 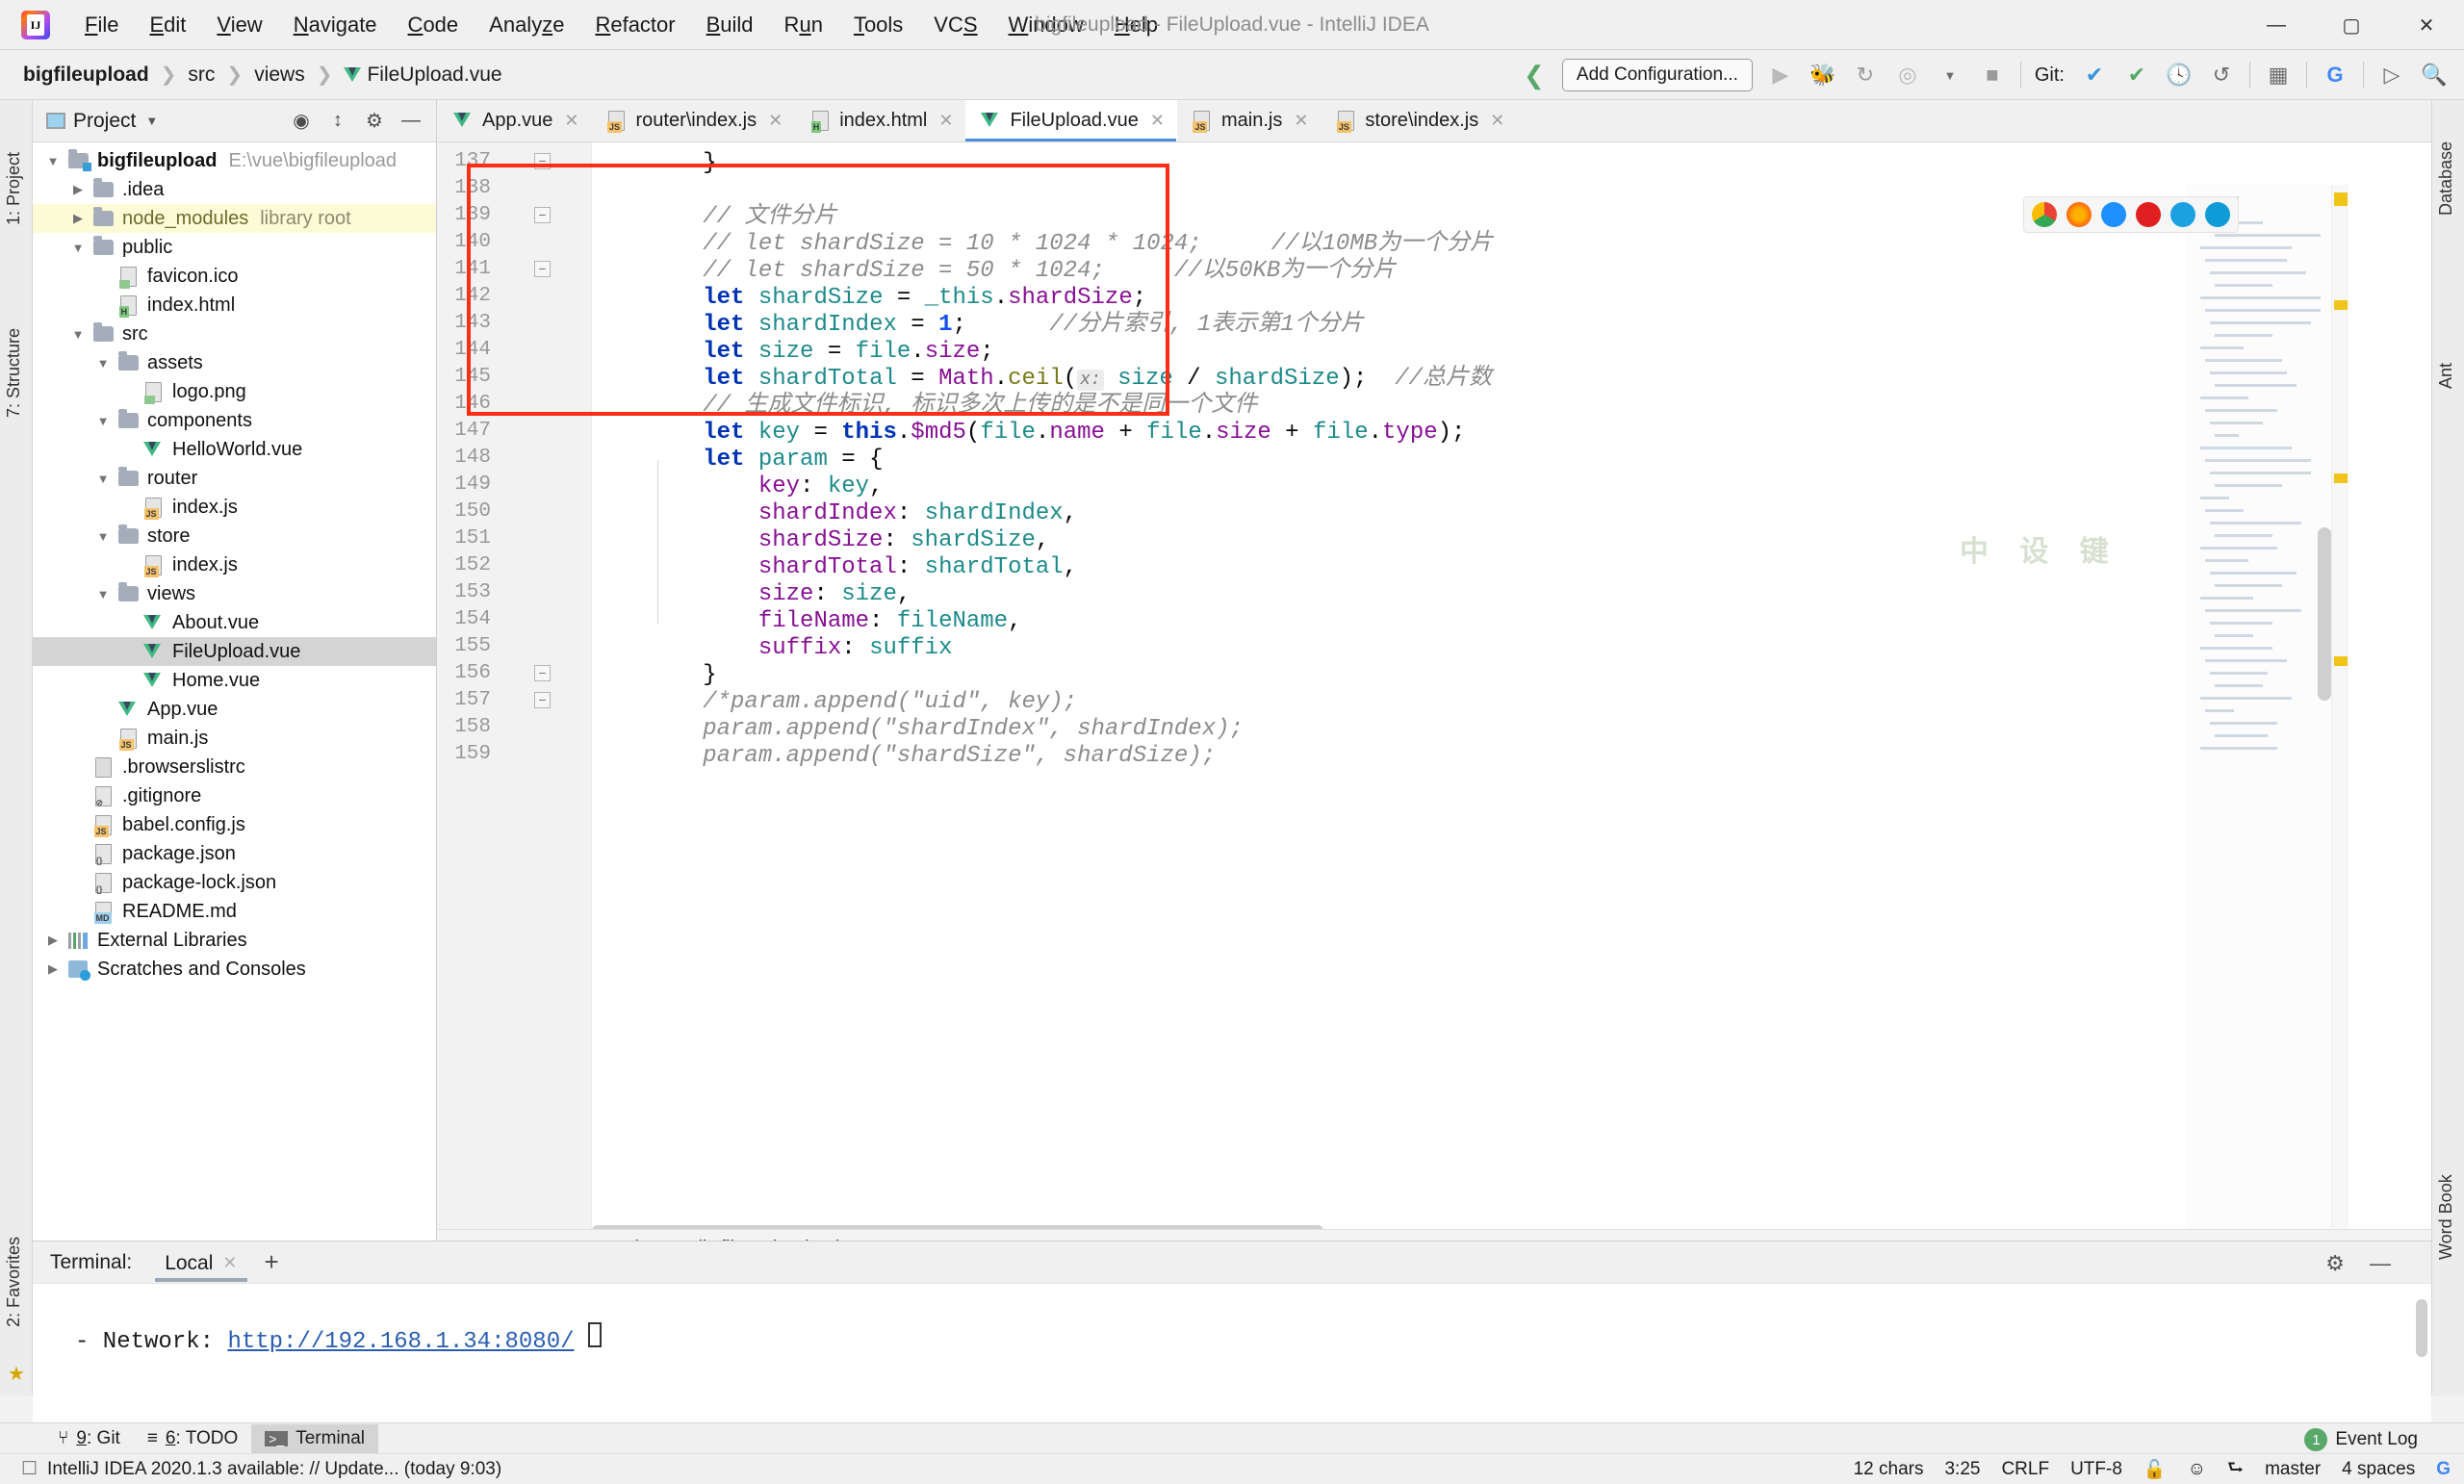 What do you see at coordinates (1780, 76) in the screenshot?
I see `run-icon: ▶` at bounding box center [1780, 76].